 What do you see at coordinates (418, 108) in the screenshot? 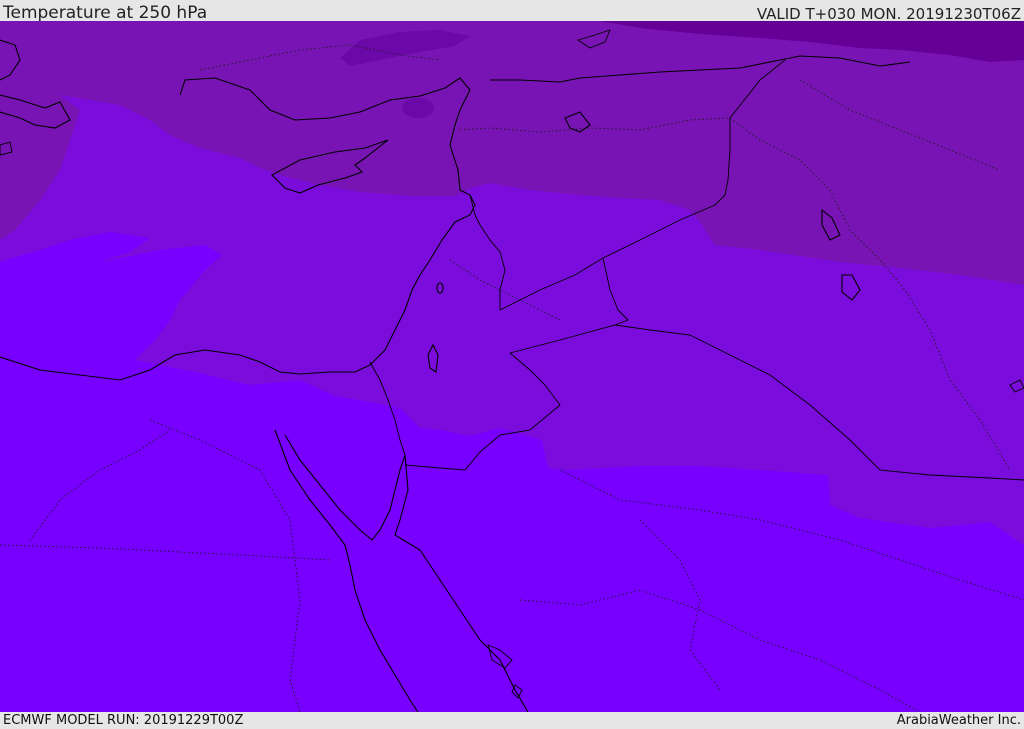
I see `temperature-coldest-spot` at bounding box center [418, 108].